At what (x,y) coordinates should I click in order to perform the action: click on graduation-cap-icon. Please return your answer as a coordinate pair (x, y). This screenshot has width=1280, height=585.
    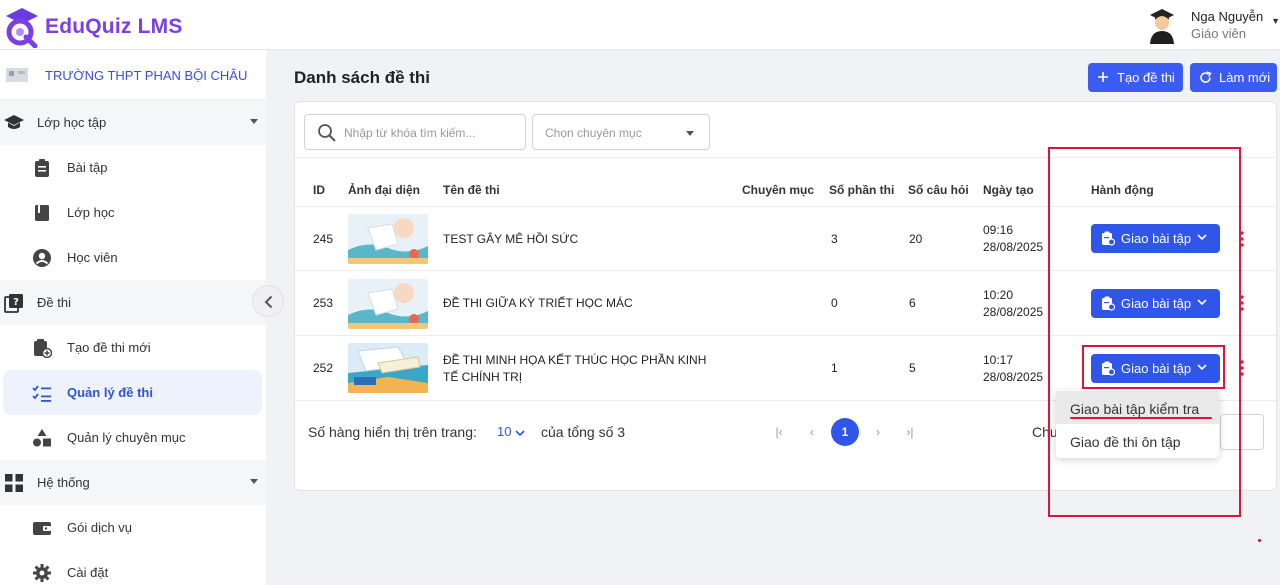
    Looking at the image, I should click on (14, 122).